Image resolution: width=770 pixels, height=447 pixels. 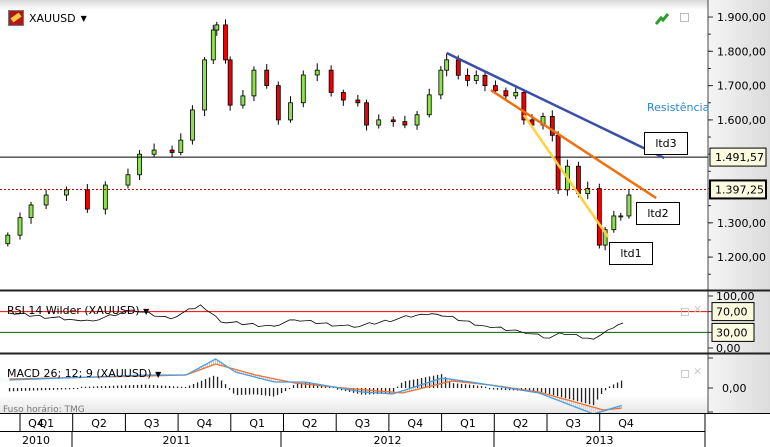 What do you see at coordinates (741, 120) in the screenshot?
I see `price-tick-label: 1.600,00` at bounding box center [741, 120].